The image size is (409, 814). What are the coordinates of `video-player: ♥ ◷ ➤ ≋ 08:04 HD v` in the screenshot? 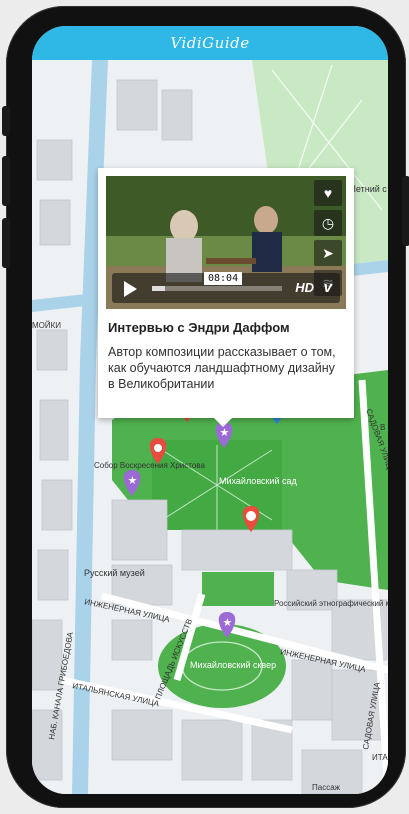 It's located at (226, 242).